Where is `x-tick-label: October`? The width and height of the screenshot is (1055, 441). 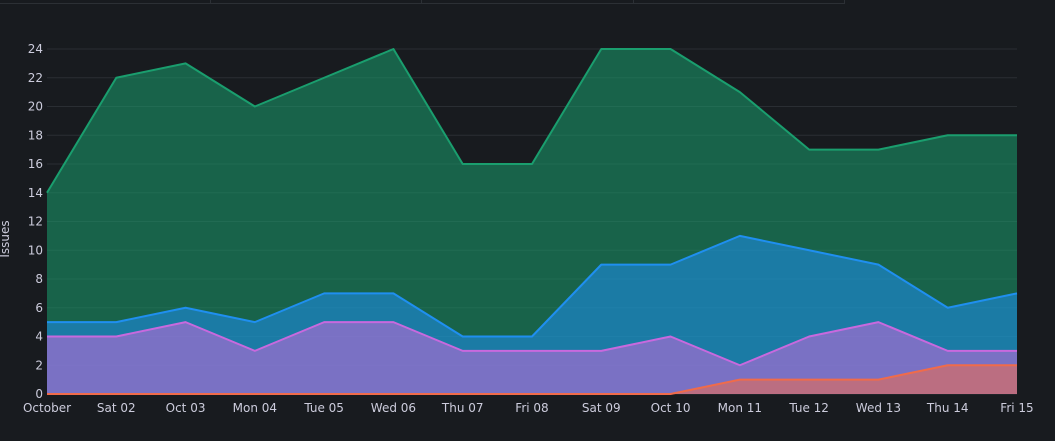
x-tick-label: October is located at coordinates (47, 408).